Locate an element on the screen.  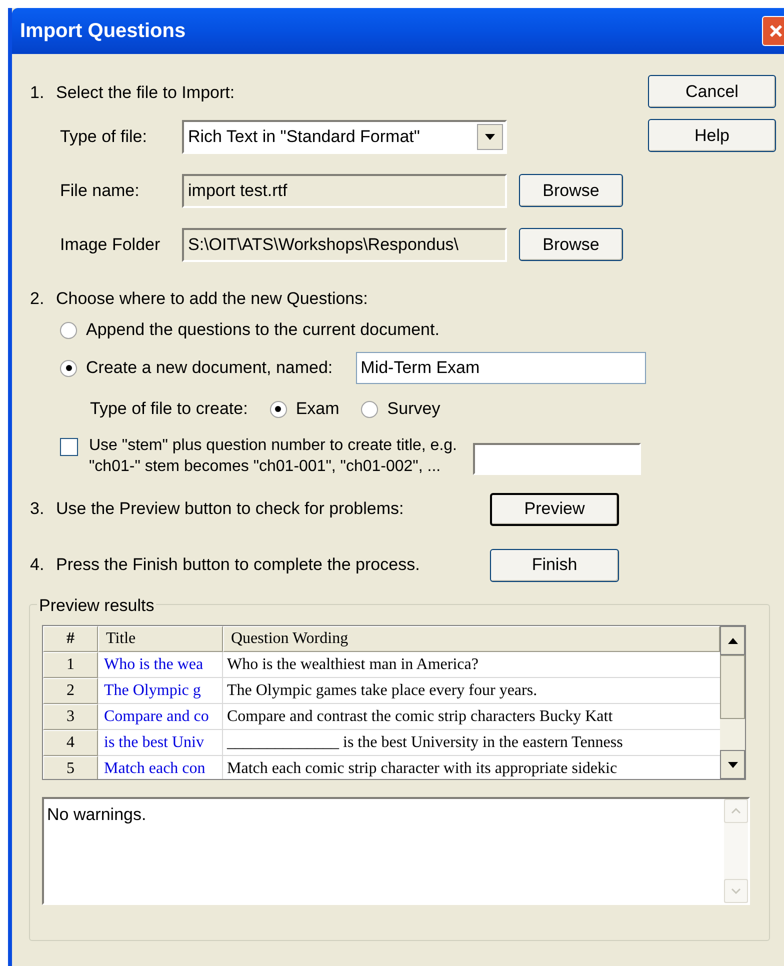
row-number: 5 is located at coordinates (70, 767).